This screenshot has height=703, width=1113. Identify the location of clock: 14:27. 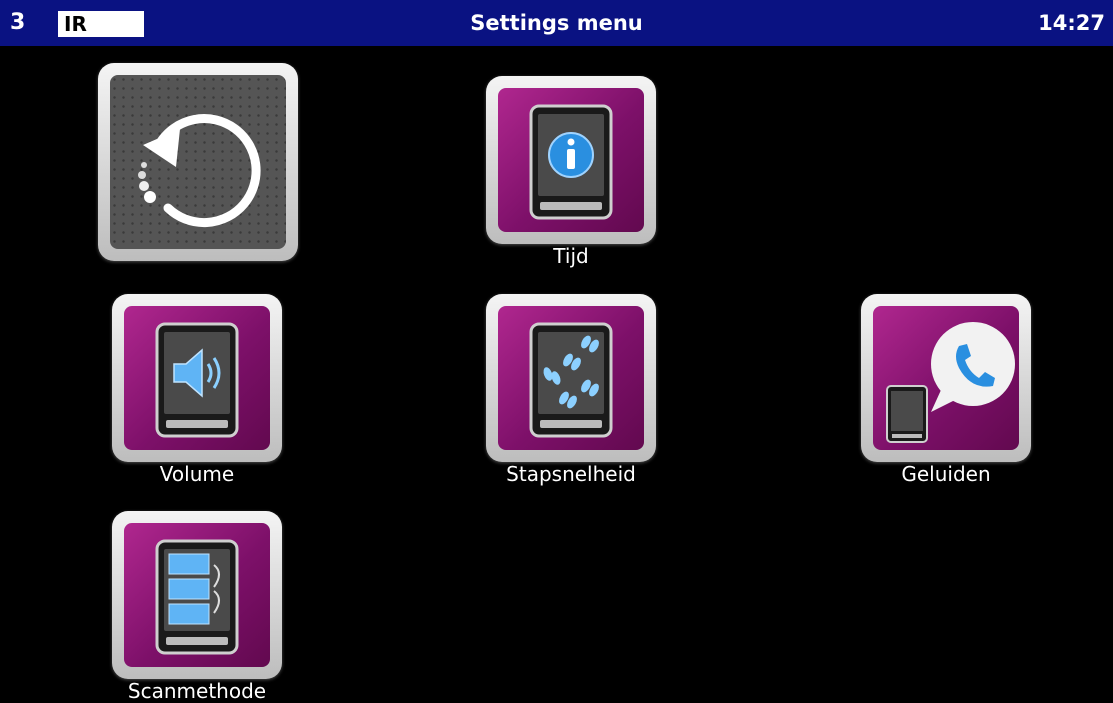
(1071, 23).